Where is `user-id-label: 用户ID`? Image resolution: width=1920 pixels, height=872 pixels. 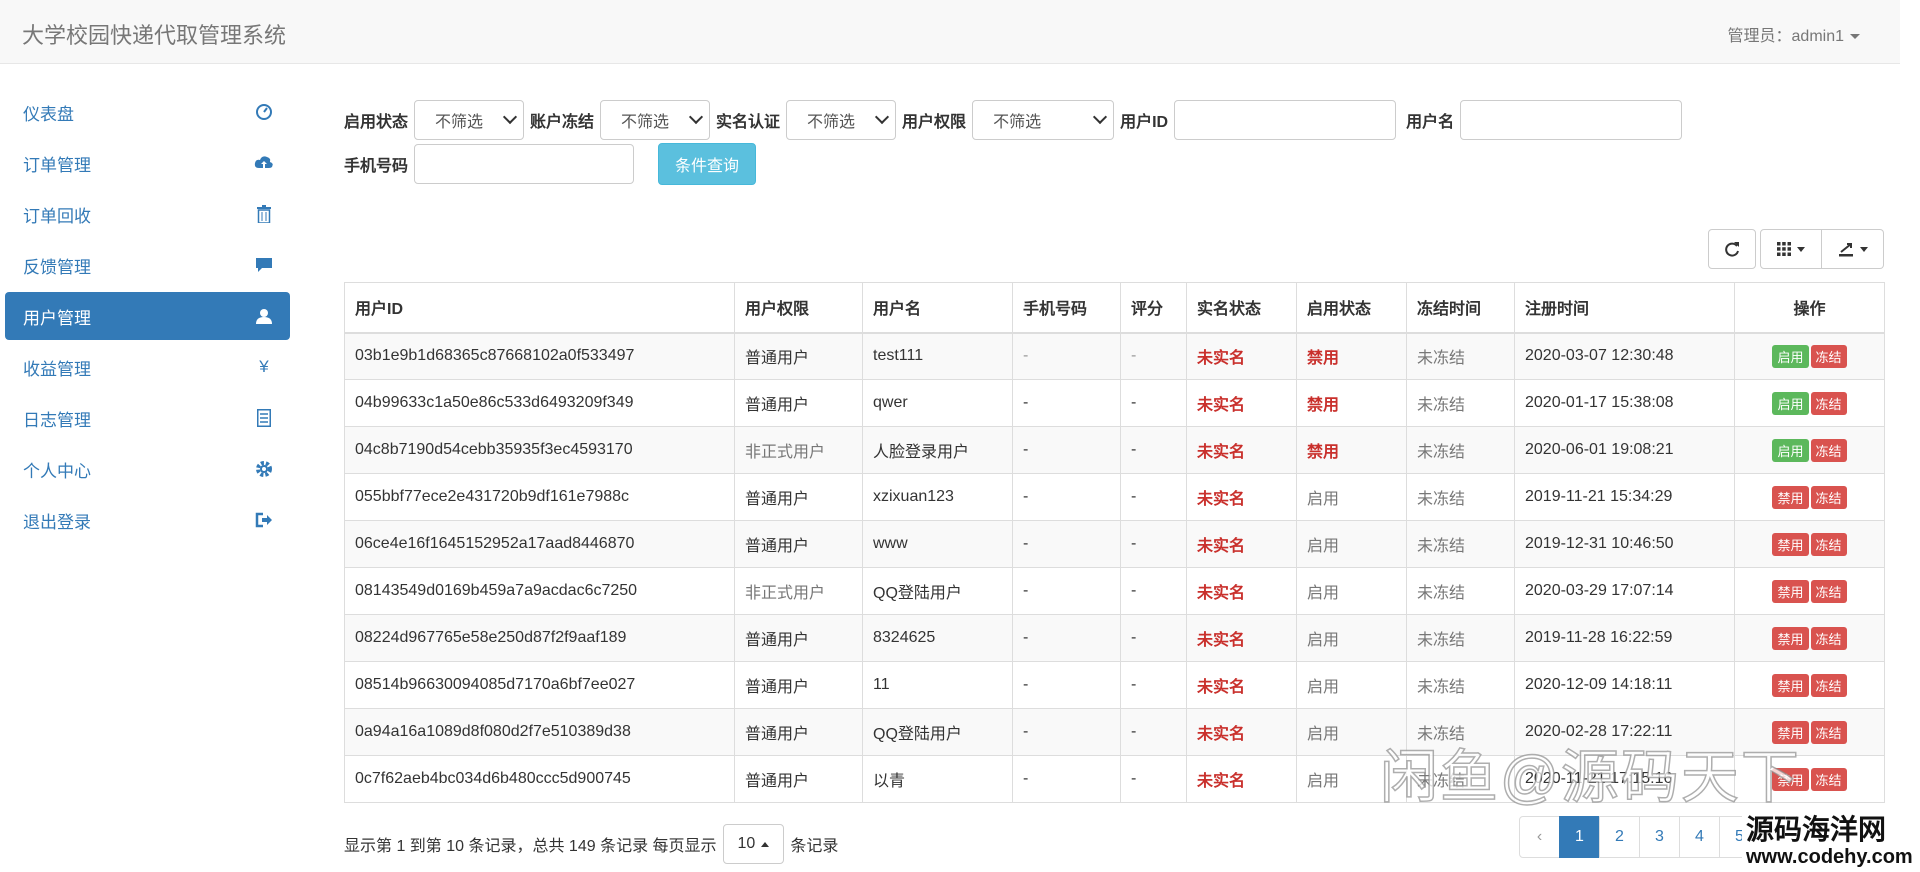 user-id-label: 用户ID is located at coordinates (1144, 122).